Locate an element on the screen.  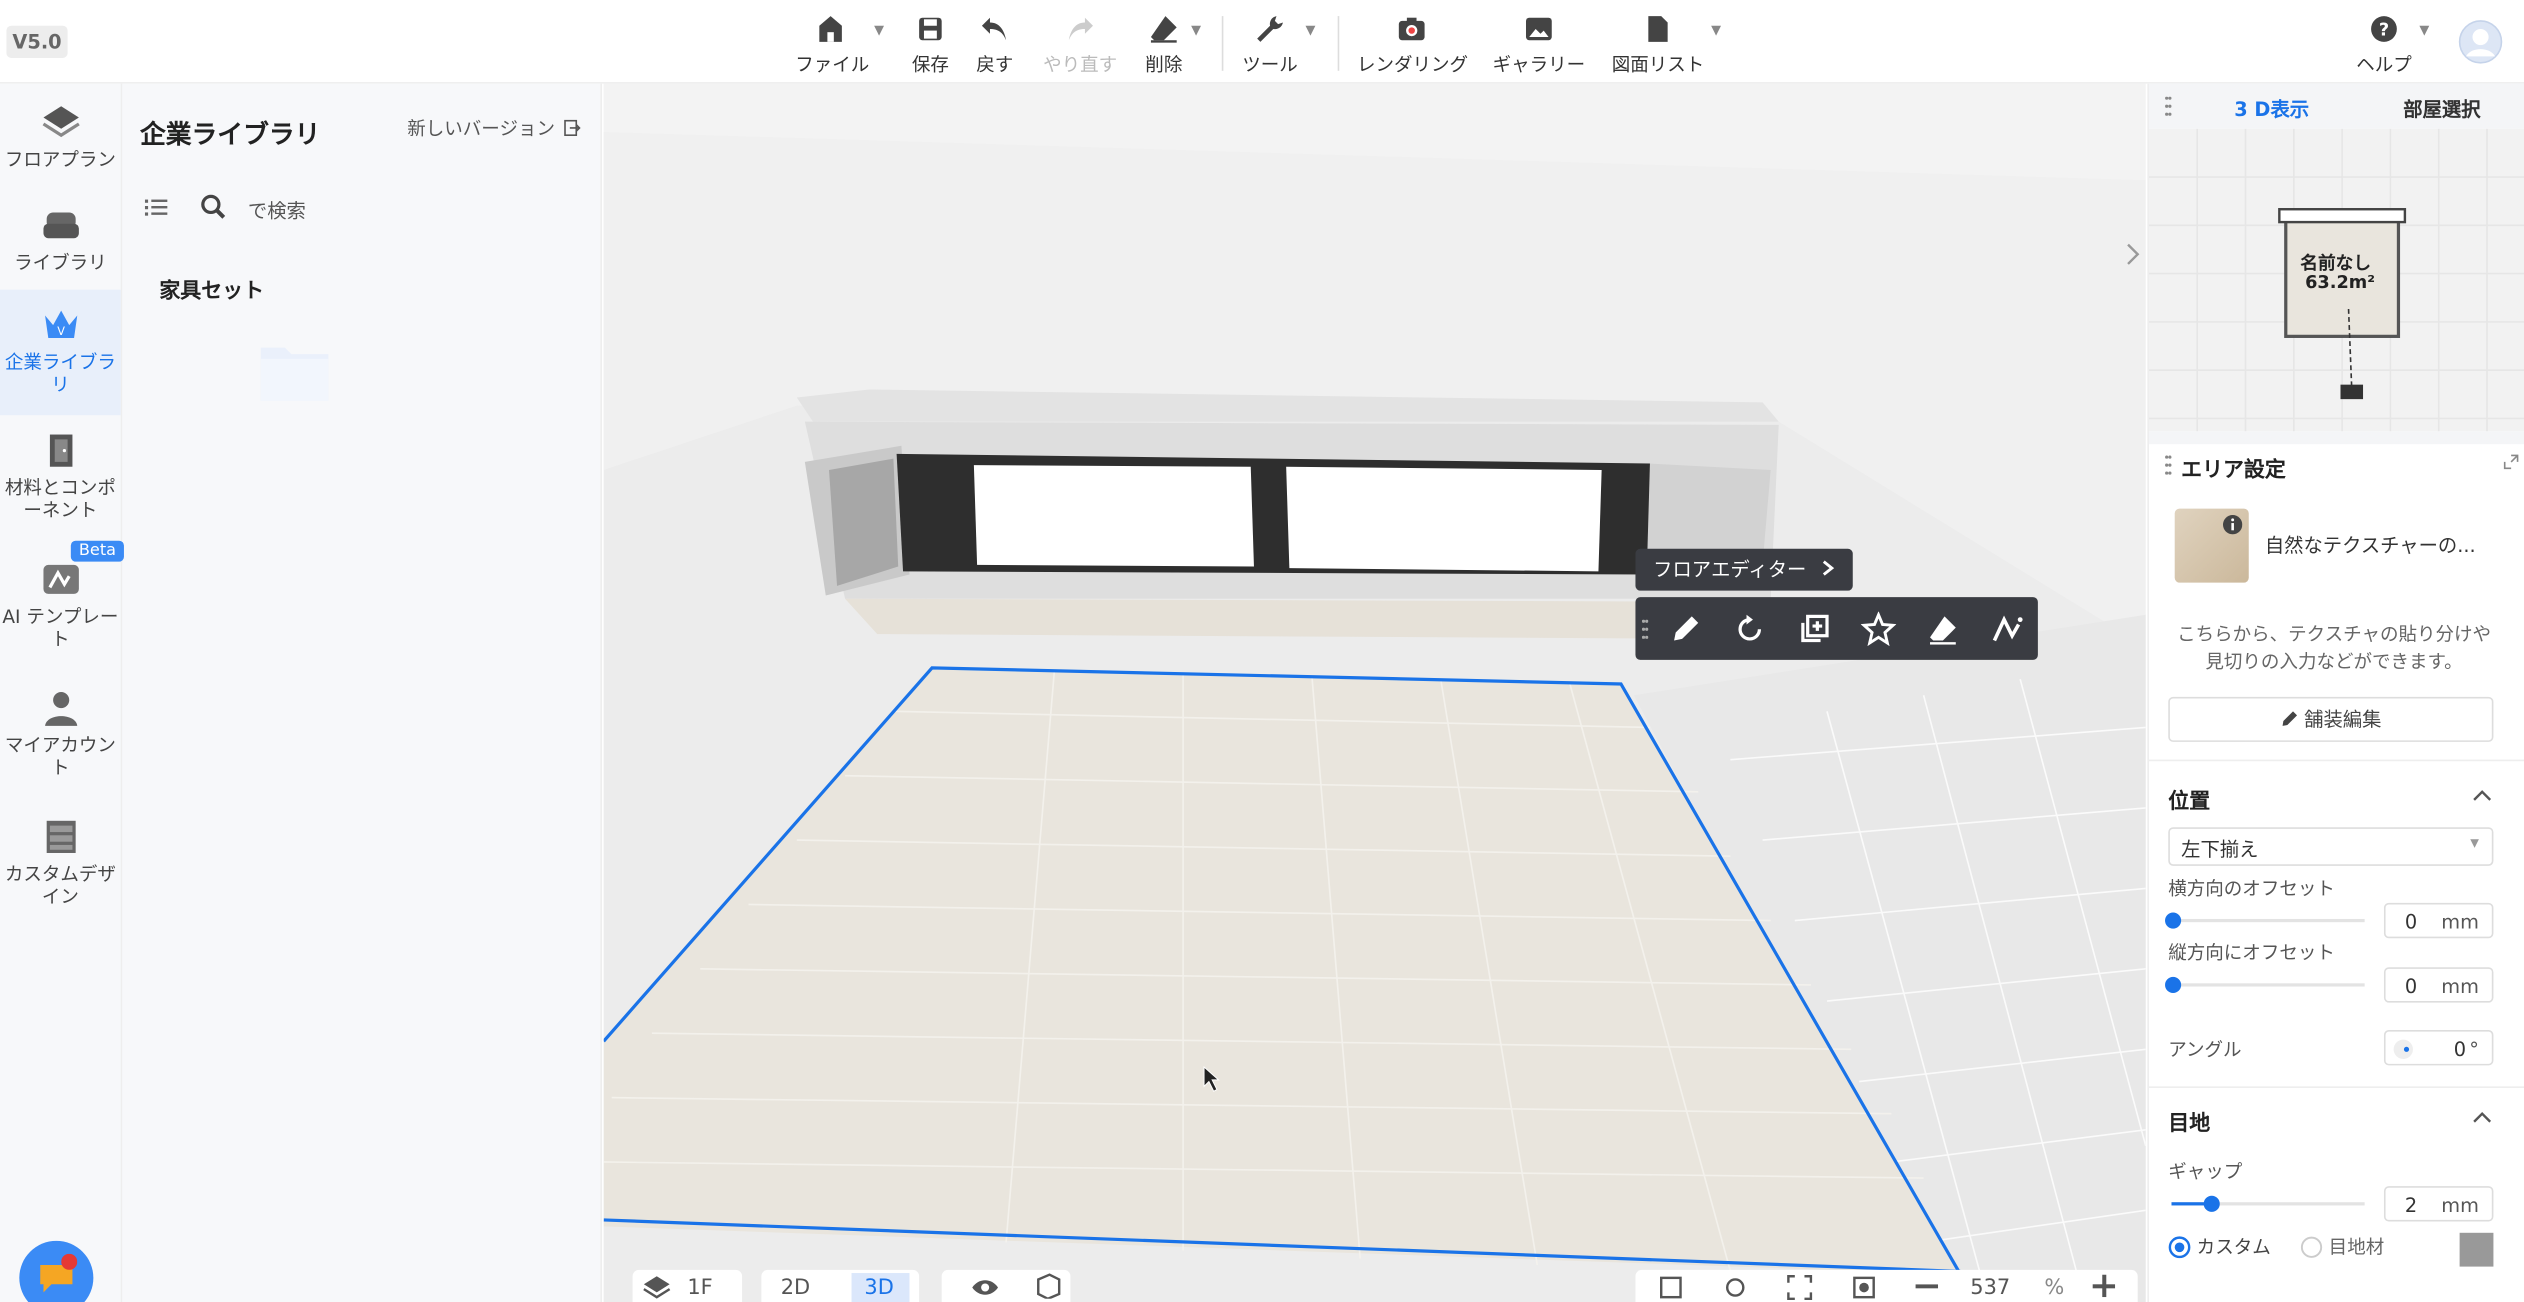
furniture-set-heading: 家具セット is located at coordinates (212, 292).